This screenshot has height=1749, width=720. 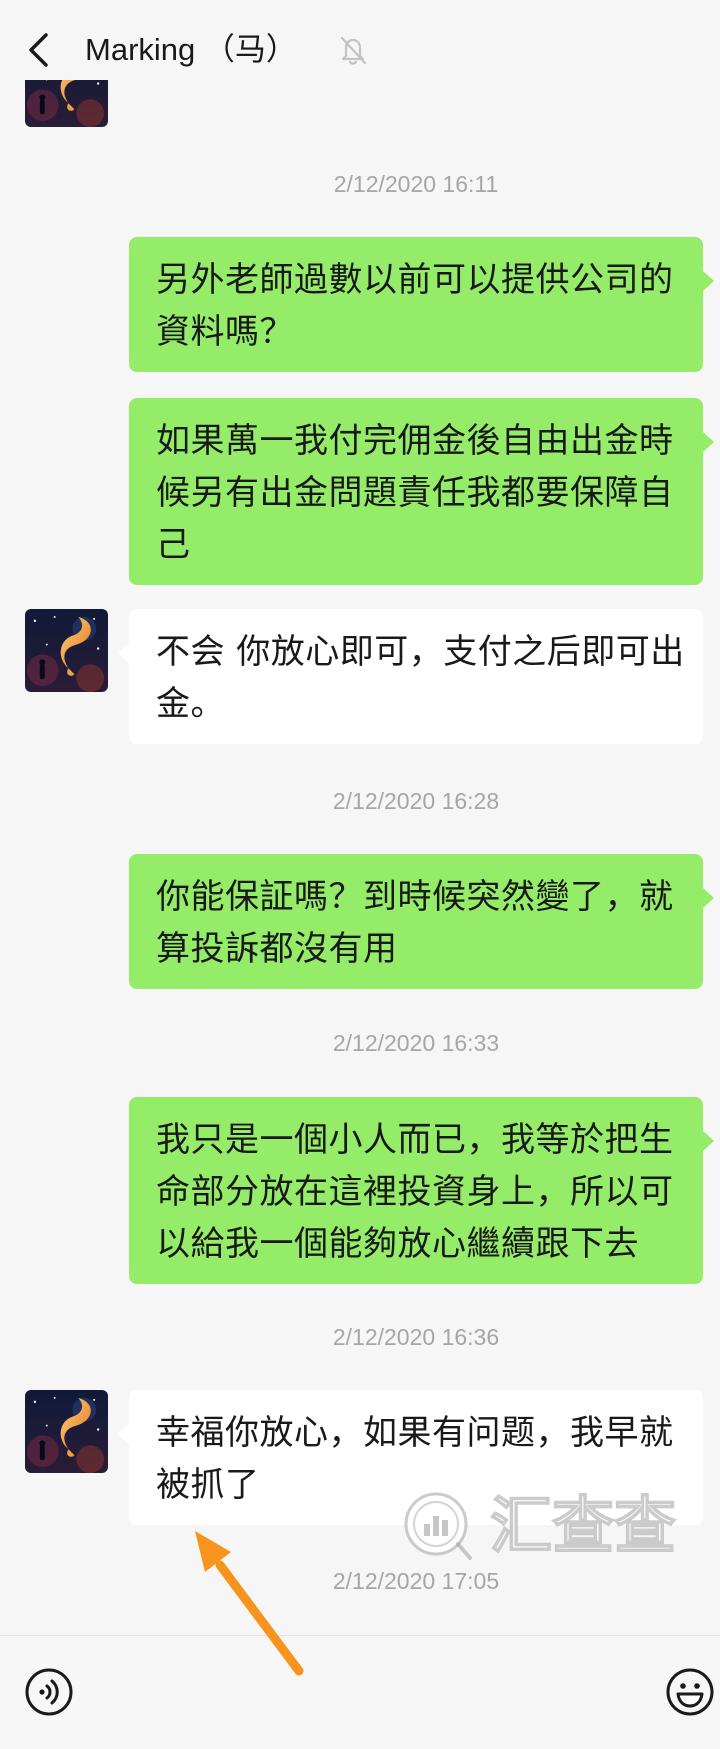 I want to click on message-bubble-incoming: 不会 你放心即可，支付之后即可出 金。, so click(x=410, y=676).